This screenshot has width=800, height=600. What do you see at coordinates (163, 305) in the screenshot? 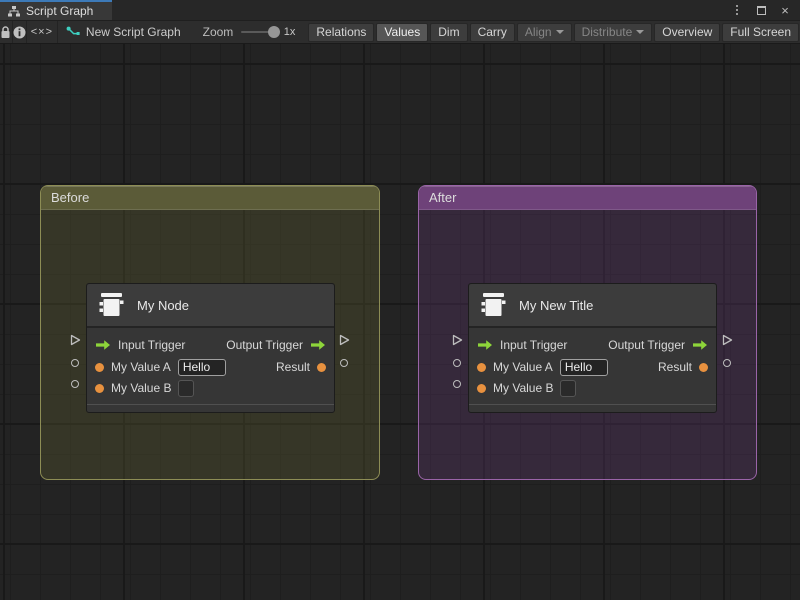
I see `node-title: My Node` at bounding box center [163, 305].